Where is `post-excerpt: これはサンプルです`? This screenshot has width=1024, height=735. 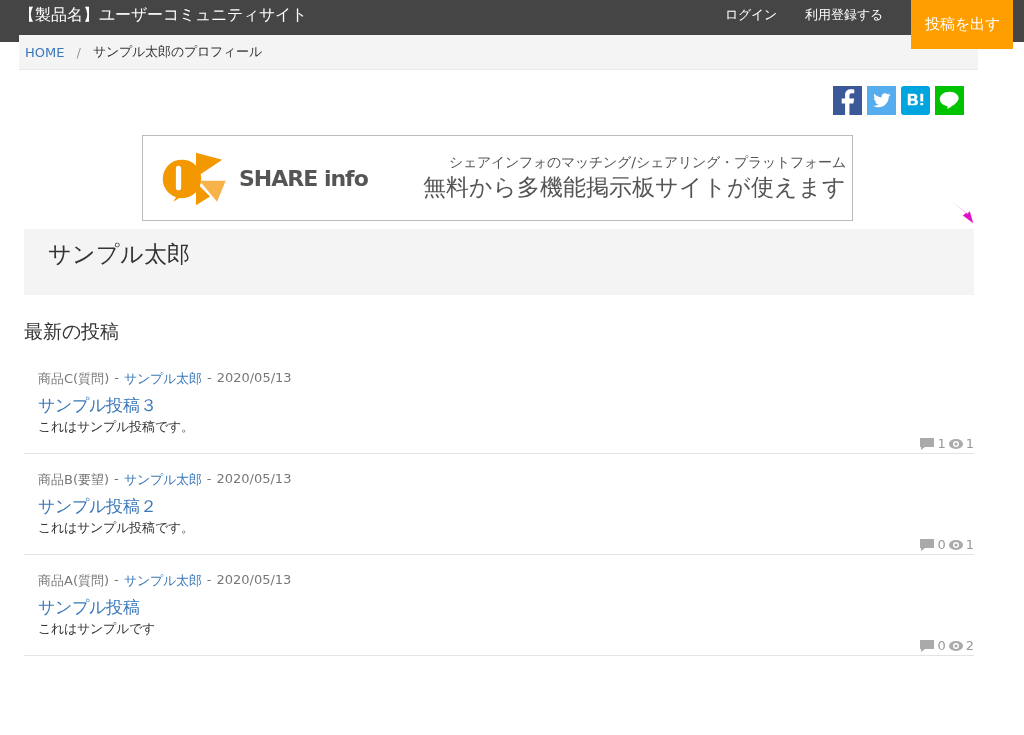 post-excerpt: これはサンプルです is located at coordinates (96, 629).